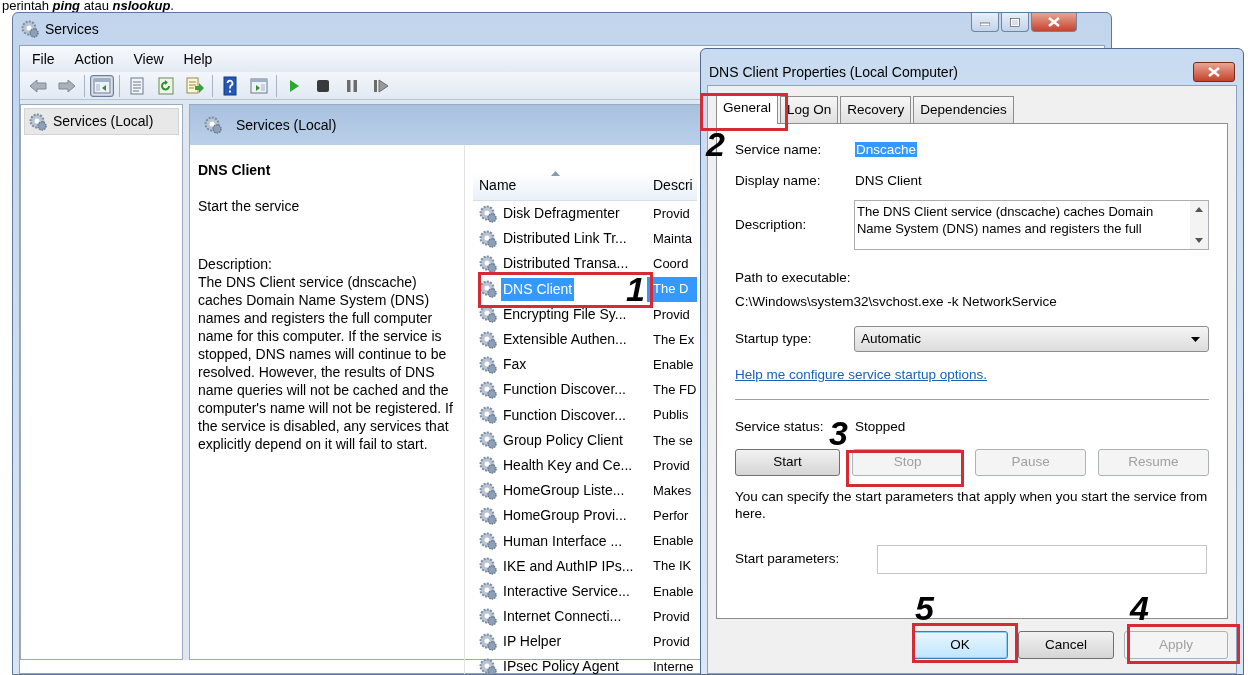 This screenshot has width=1248, height=675. Describe the element at coordinates (235, 170) in the screenshot. I see `service-title: DNS Client` at that location.